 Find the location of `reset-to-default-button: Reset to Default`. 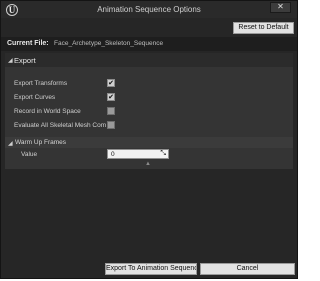

reset-to-default-button: Reset to Default is located at coordinates (263, 28).